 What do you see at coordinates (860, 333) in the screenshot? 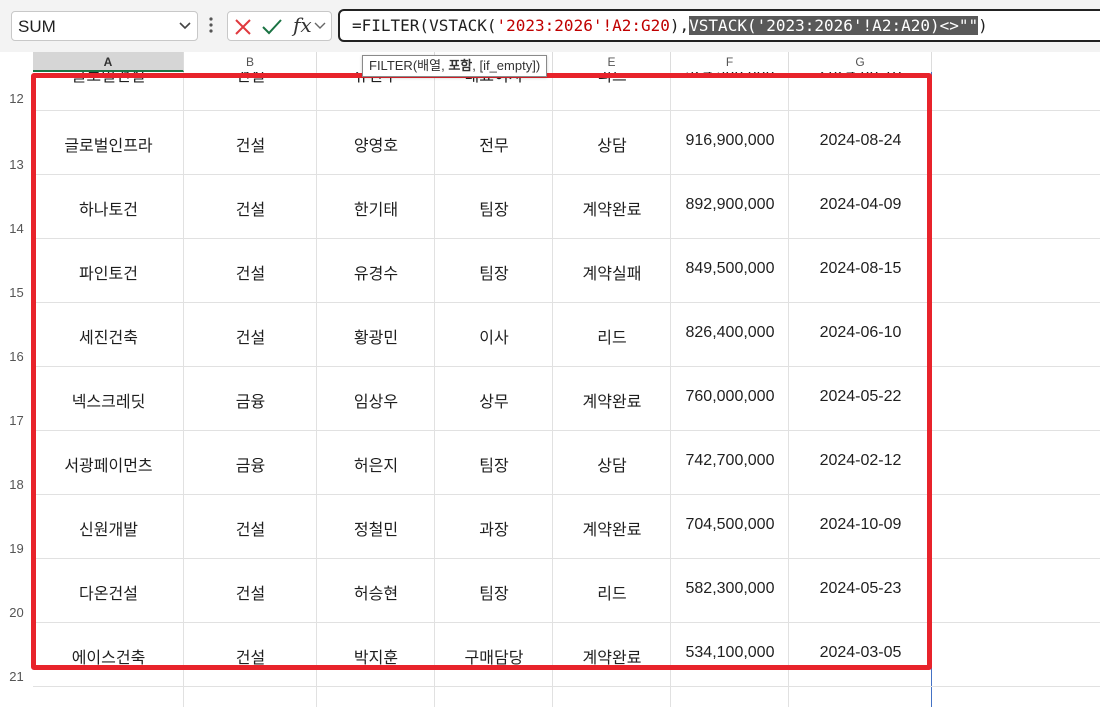
I see `table-cell-date: 2024-06-10` at bounding box center [860, 333].